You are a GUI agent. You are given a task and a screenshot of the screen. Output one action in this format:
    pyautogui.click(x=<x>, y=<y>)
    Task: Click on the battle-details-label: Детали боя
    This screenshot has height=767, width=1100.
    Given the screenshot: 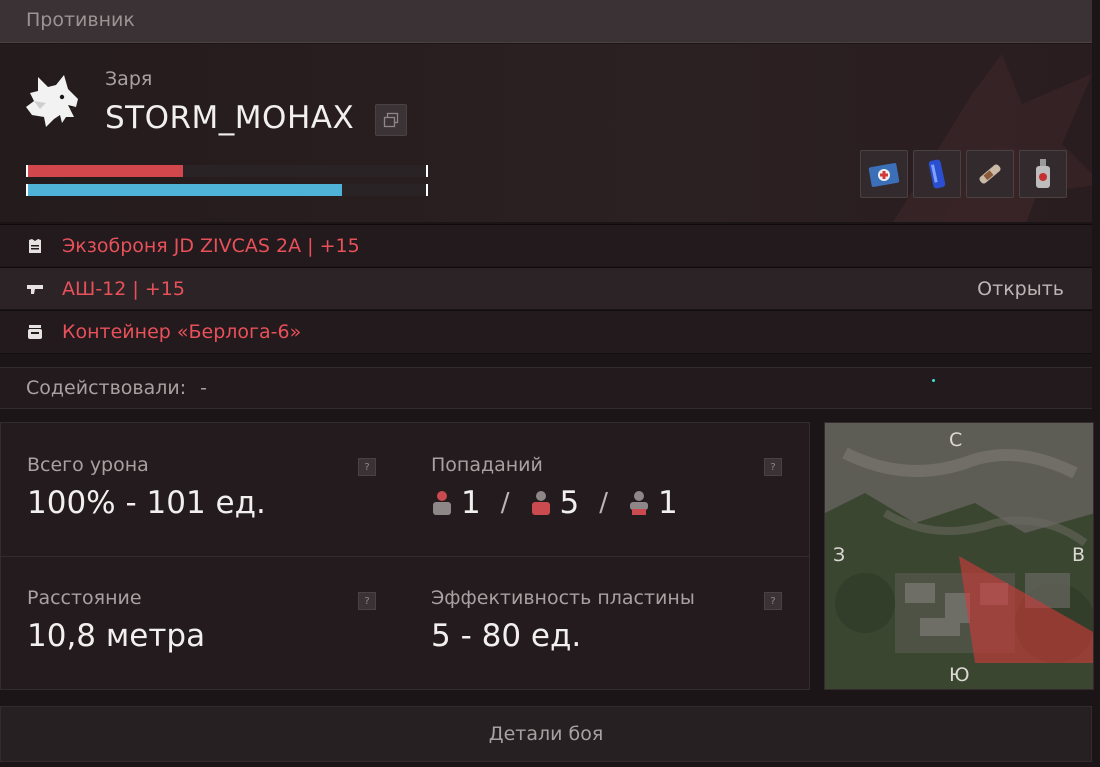 What is the action you would take?
    pyautogui.click(x=546, y=734)
    